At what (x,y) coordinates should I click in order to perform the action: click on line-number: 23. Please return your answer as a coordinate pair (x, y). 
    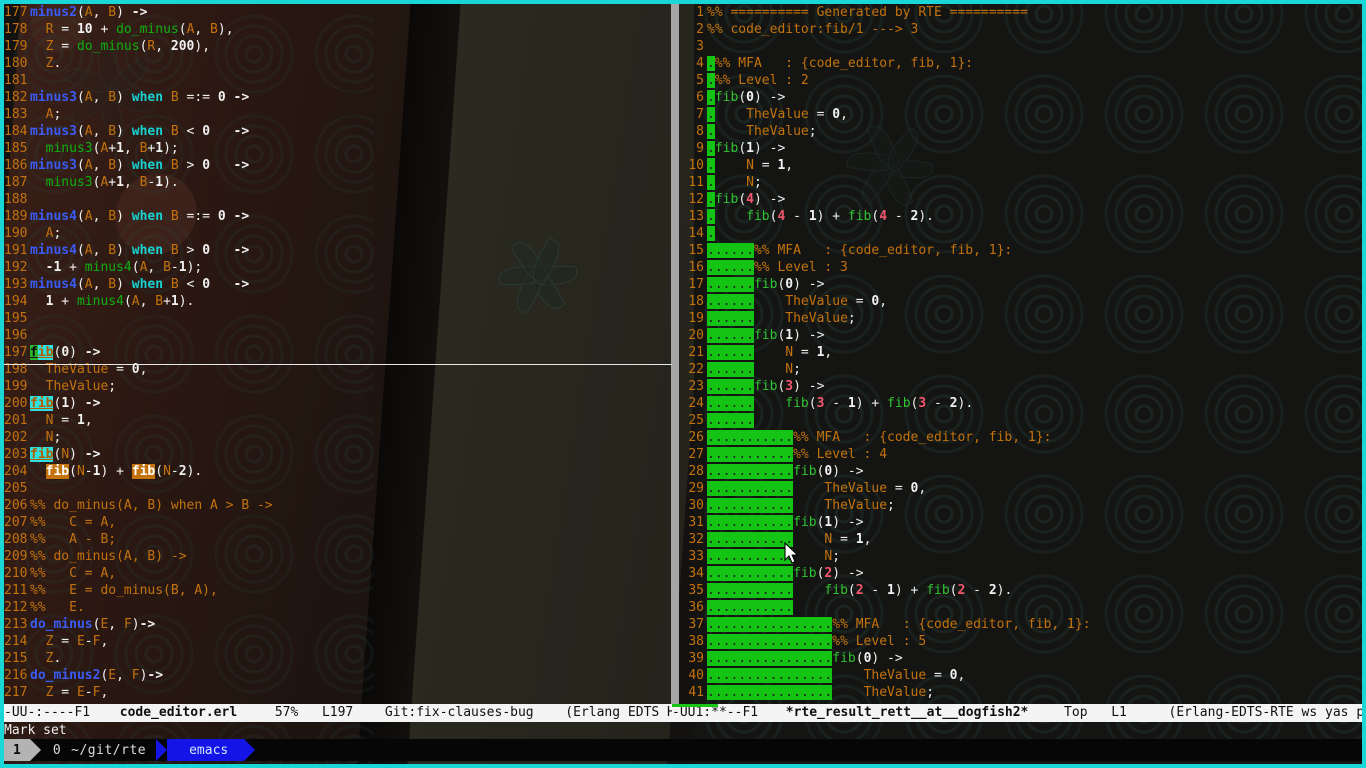
    Looking at the image, I should click on (696, 386).